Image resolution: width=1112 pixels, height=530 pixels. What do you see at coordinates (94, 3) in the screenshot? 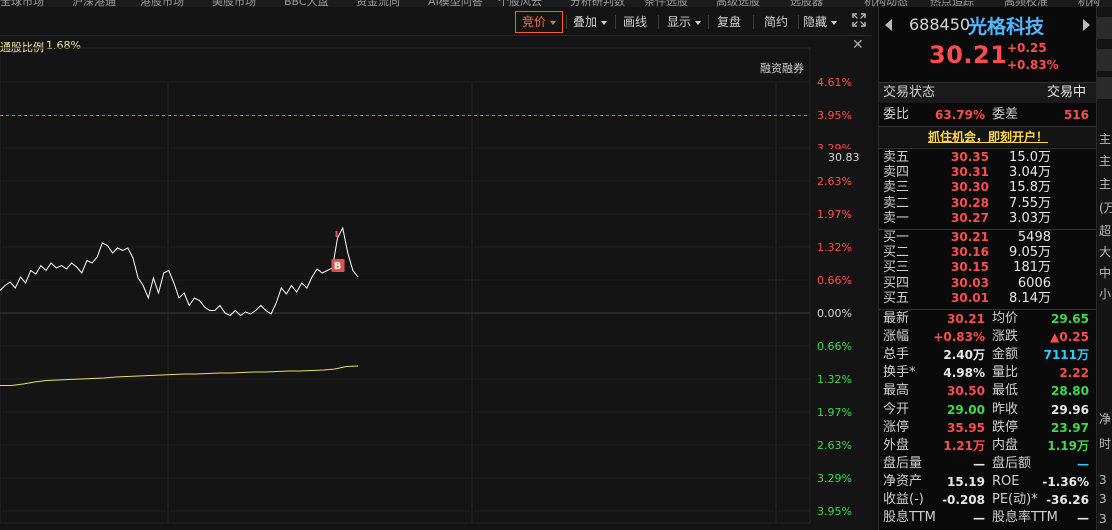
I see `top-nav-item: 沪深港通` at bounding box center [94, 3].